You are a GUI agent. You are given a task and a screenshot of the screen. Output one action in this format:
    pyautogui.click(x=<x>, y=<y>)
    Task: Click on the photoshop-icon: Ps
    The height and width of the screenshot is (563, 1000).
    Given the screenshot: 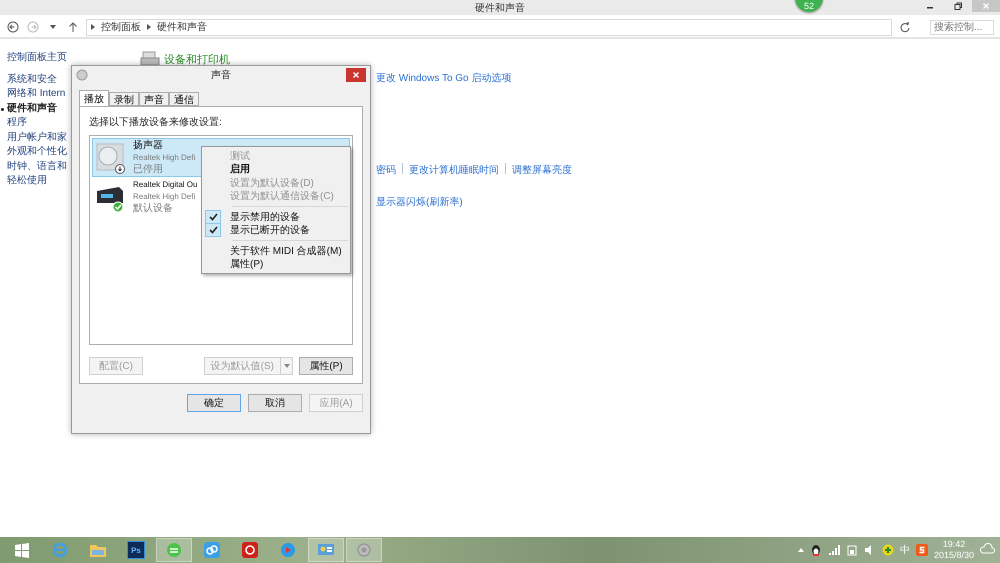 What is the action you would take?
    pyautogui.click(x=136, y=550)
    